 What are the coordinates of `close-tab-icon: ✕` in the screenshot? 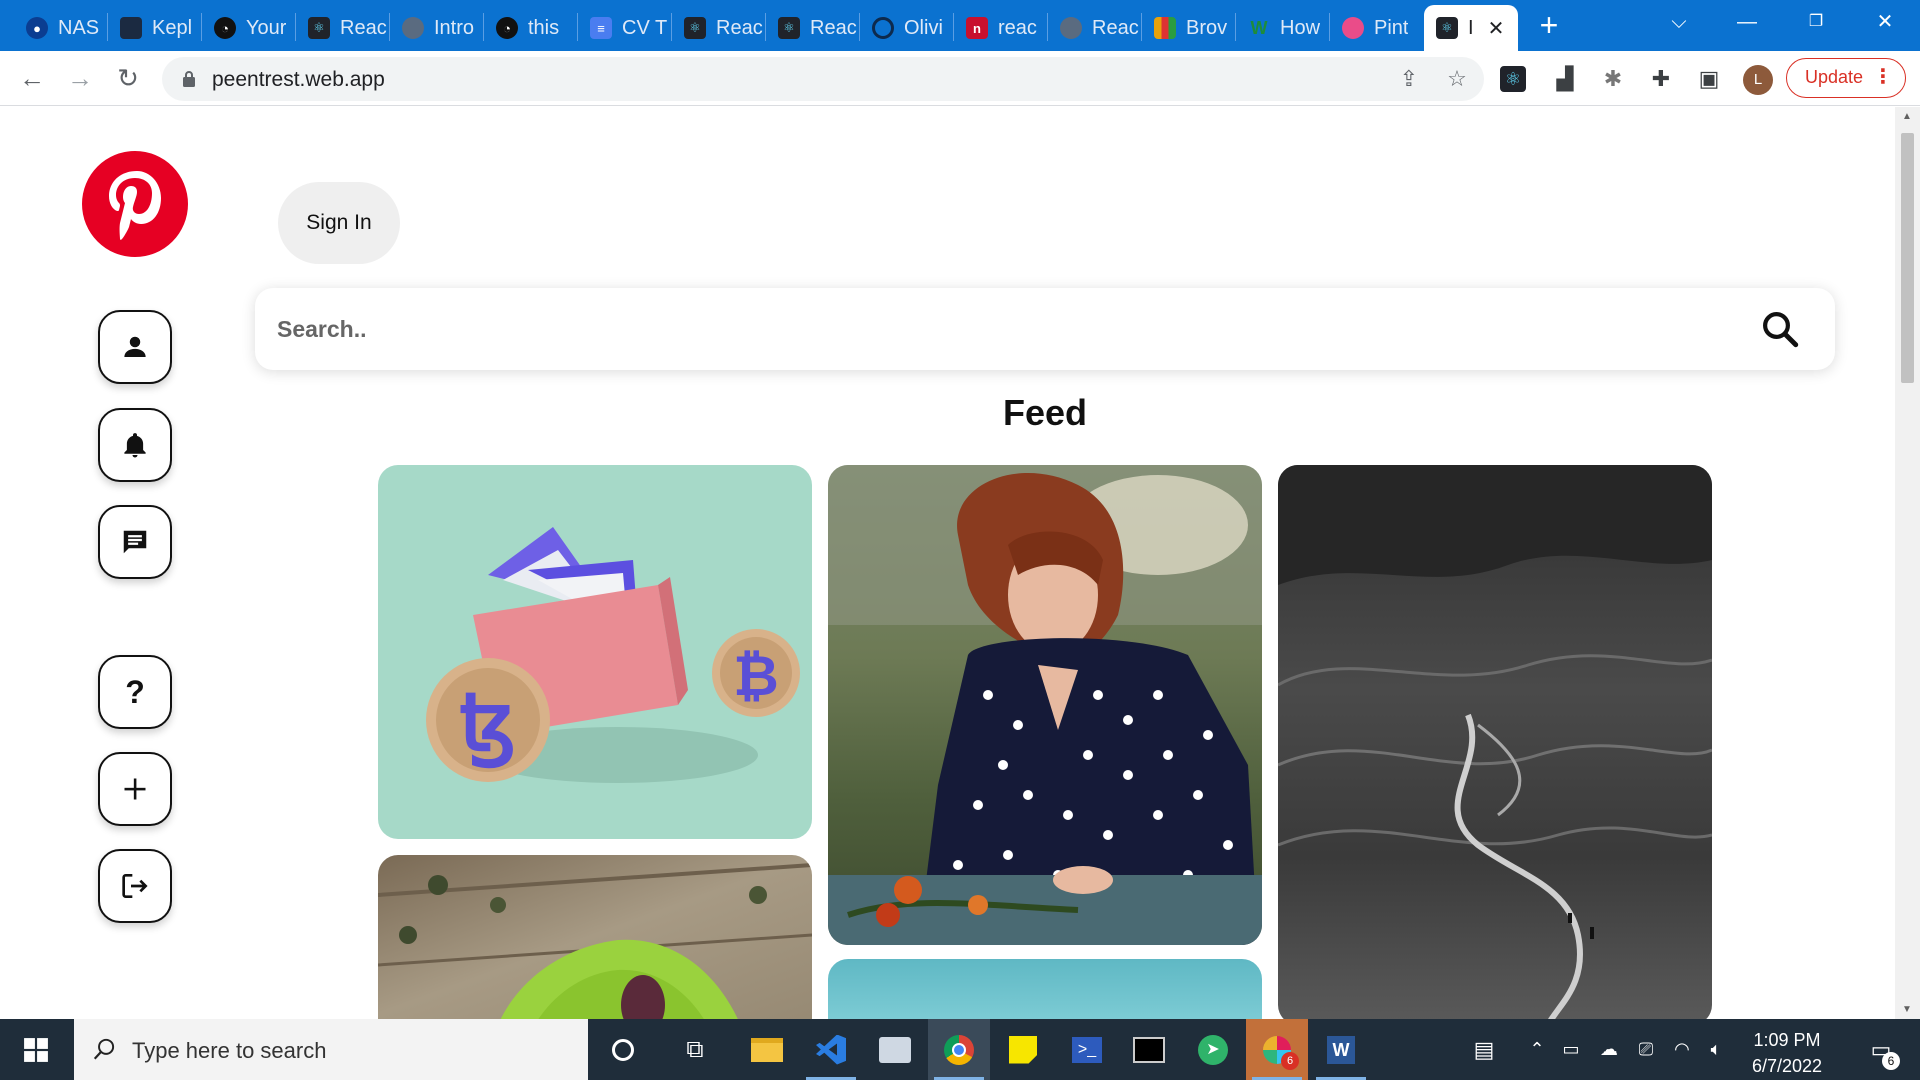 It's located at (1496, 28).